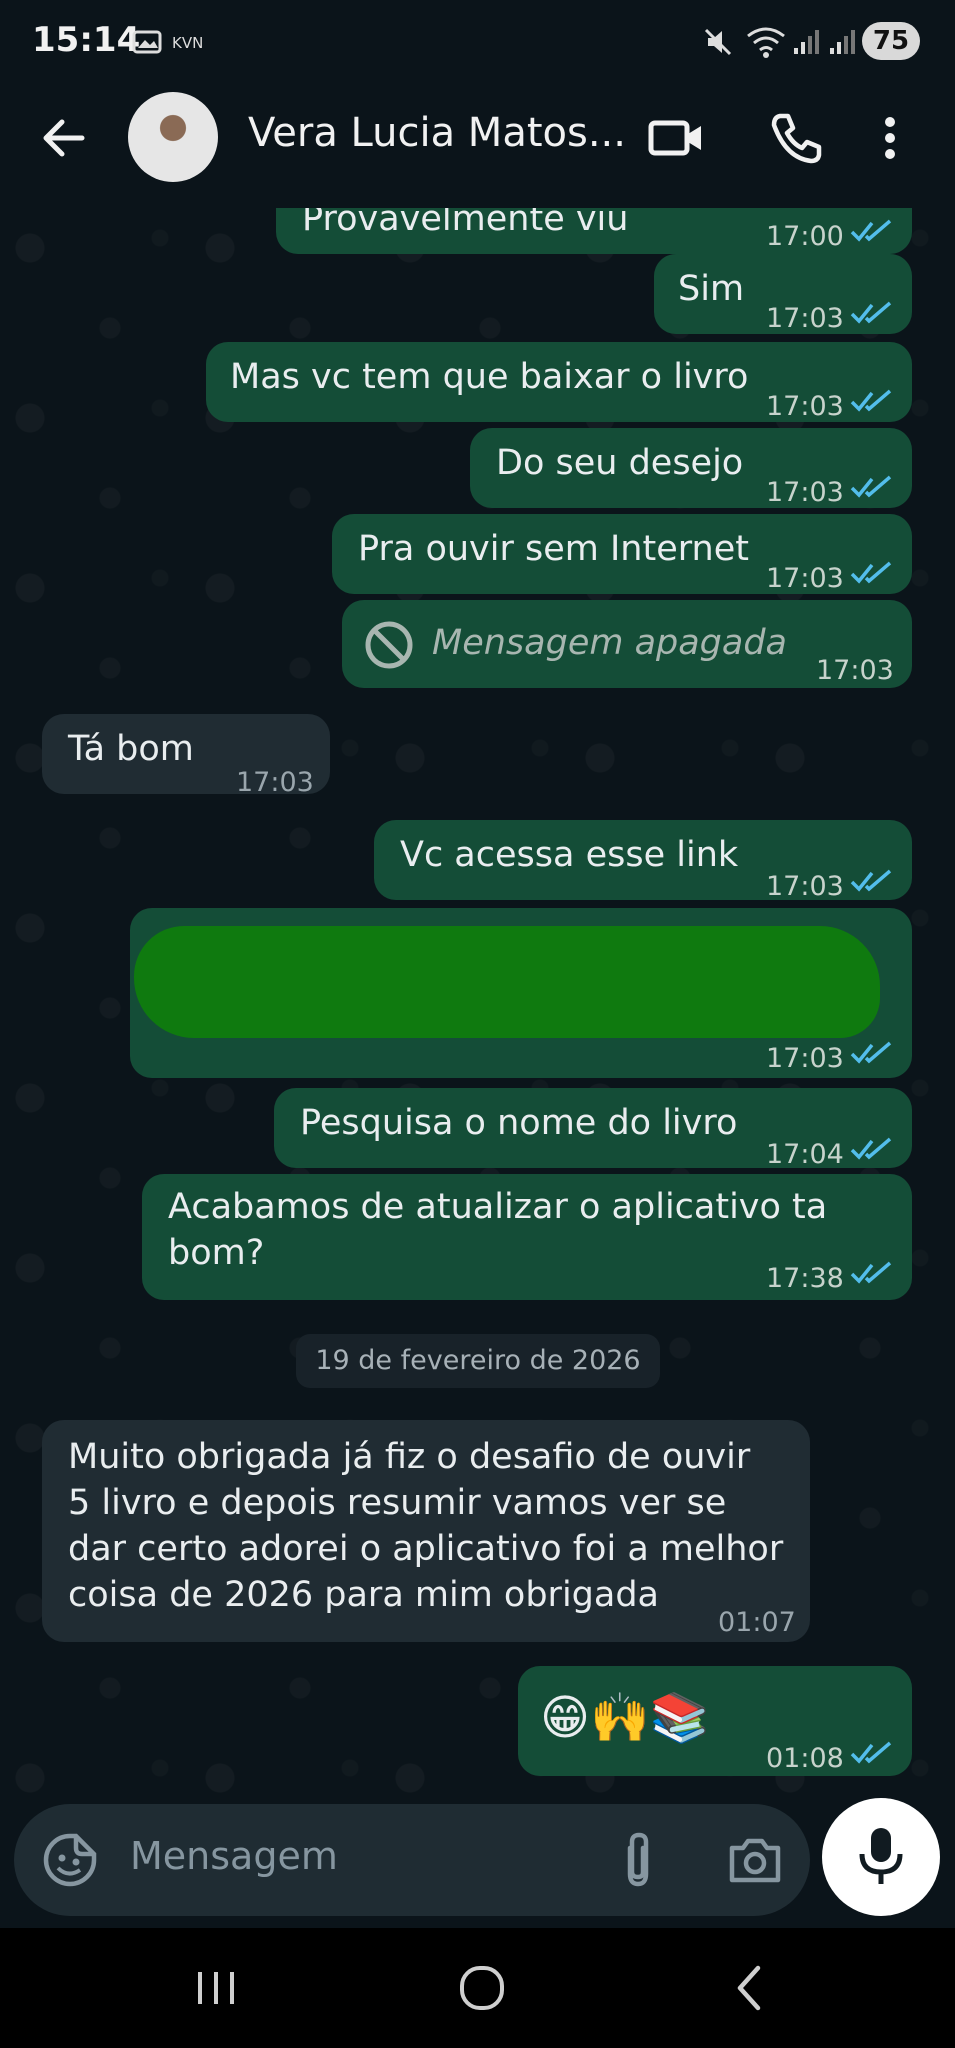 This screenshot has height=2048, width=955. Describe the element at coordinates (412, 1860) in the screenshot. I see `message-input-bar: Mensagem` at that location.